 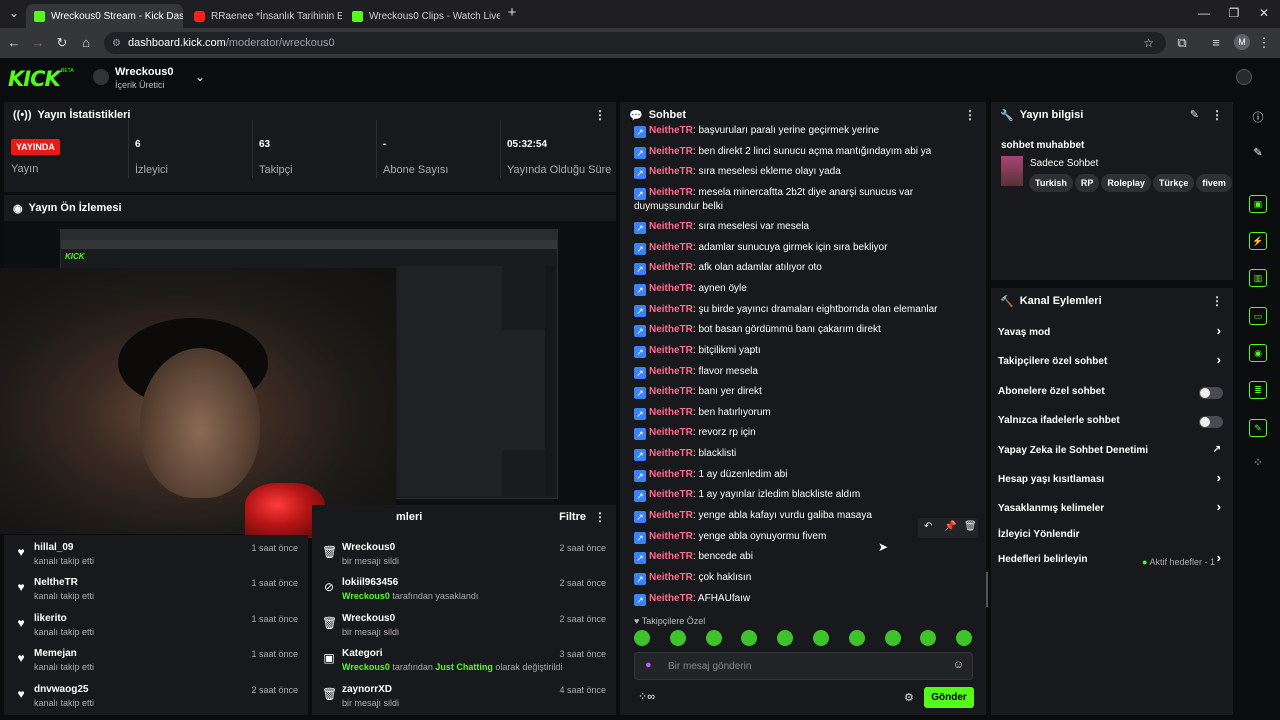 I want to click on chat-message: ↗ NeitheTR: banı yer direkt, so click(x=804, y=392).